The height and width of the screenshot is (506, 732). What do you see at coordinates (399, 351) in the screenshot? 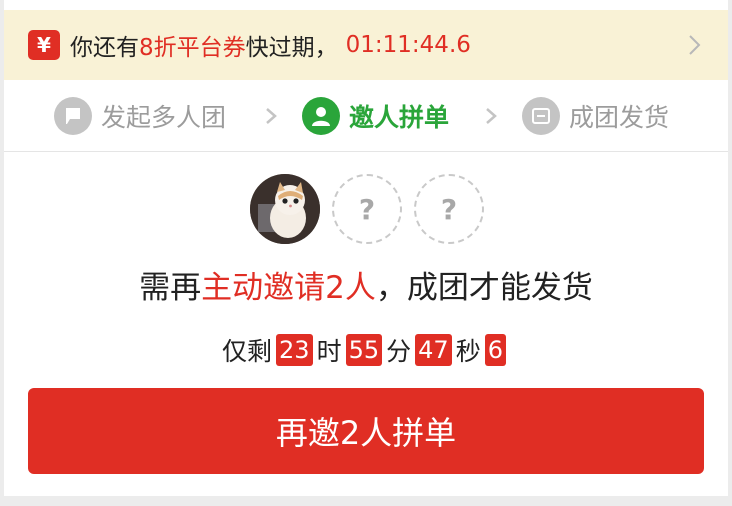
I see `timer-minutes-unit: 分` at bounding box center [399, 351].